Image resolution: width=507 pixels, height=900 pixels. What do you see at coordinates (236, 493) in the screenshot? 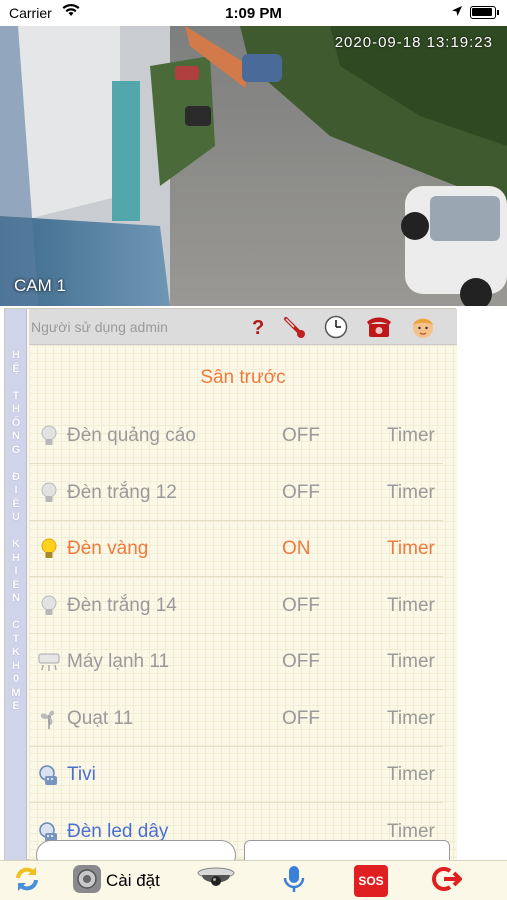
I see `device-row: Đèn trắng 12 OFF Timer` at bounding box center [236, 493].